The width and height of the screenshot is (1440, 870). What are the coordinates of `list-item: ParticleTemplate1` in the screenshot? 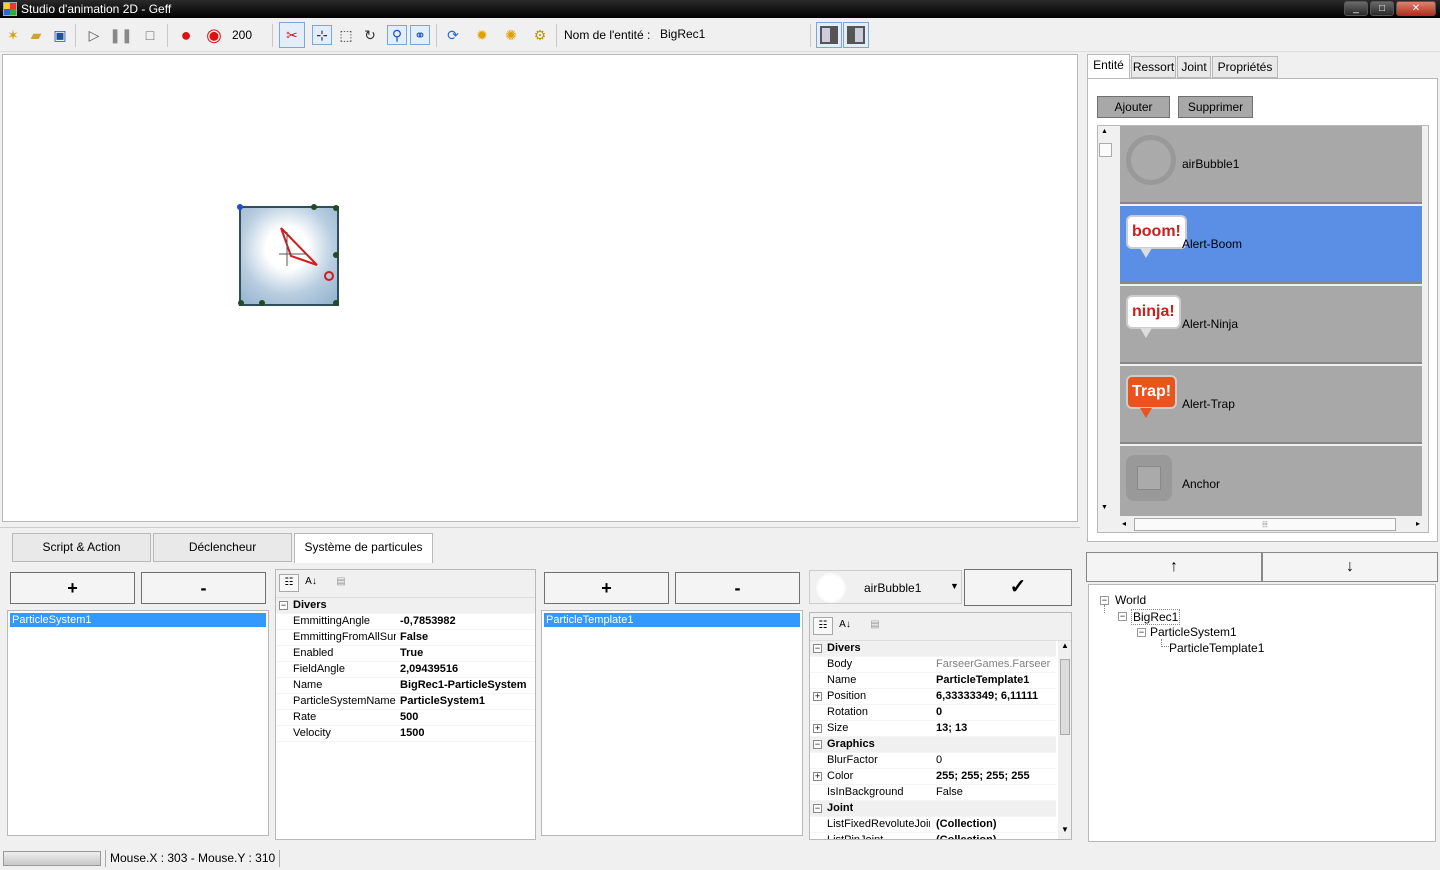 It's located at (672, 620).